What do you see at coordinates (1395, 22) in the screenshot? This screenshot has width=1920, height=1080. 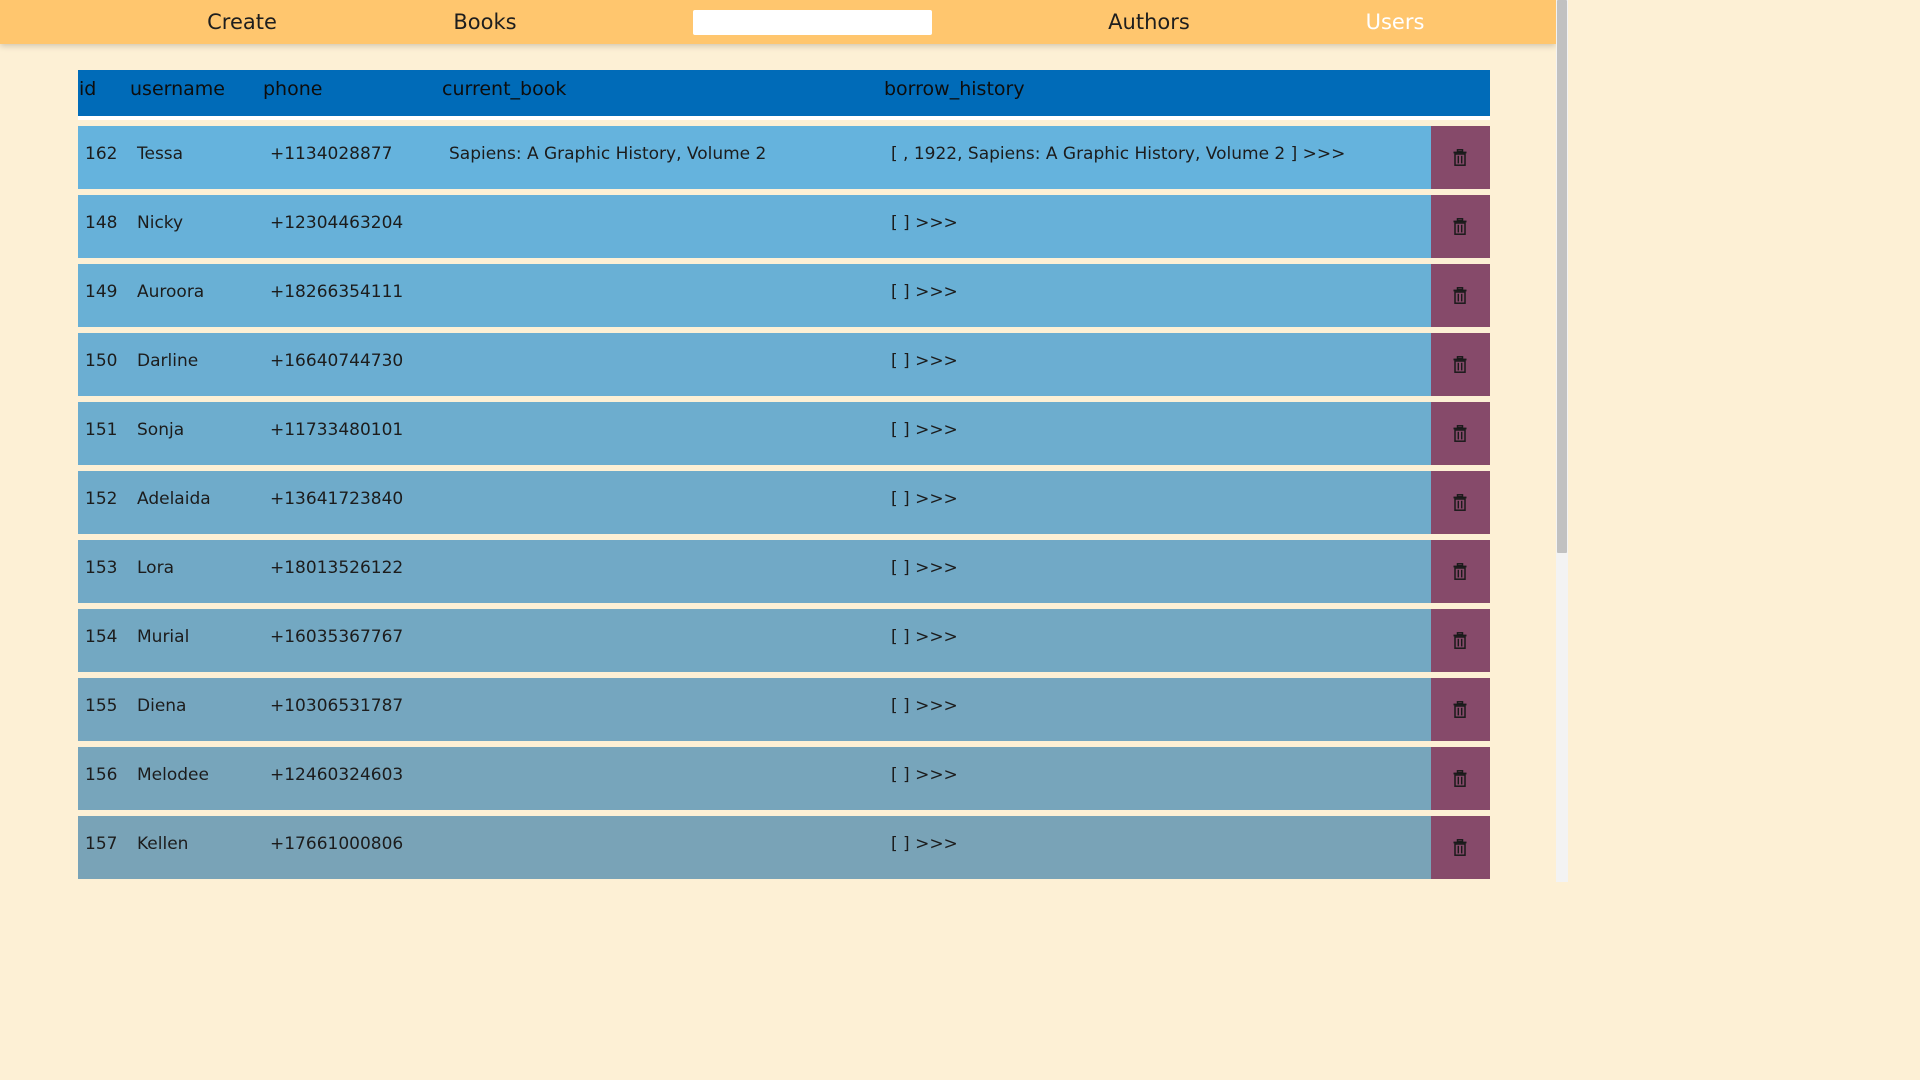 I see `nav-users-link: Users` at bounding box center [1395, 22].